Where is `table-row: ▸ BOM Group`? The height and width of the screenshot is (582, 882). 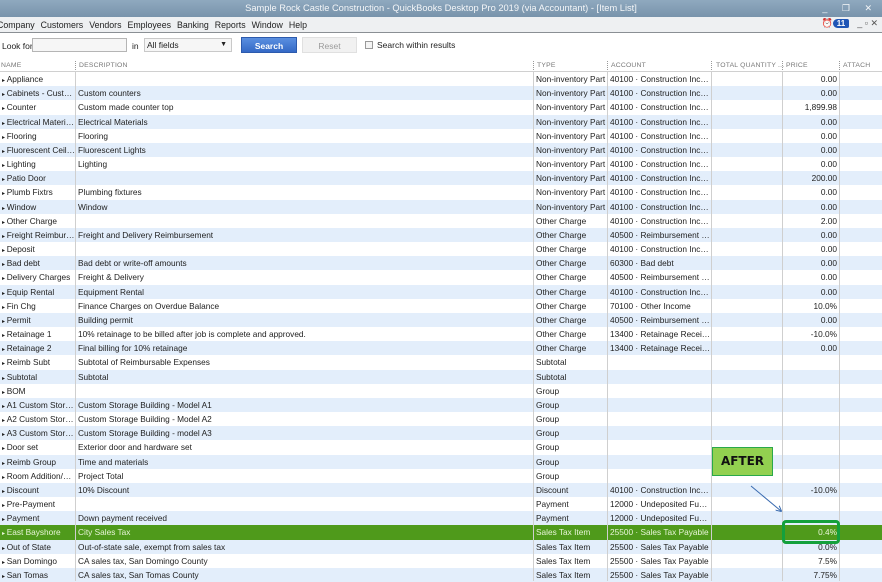 table-row: ▸ BOM Group is located at coordinates (441, 391).